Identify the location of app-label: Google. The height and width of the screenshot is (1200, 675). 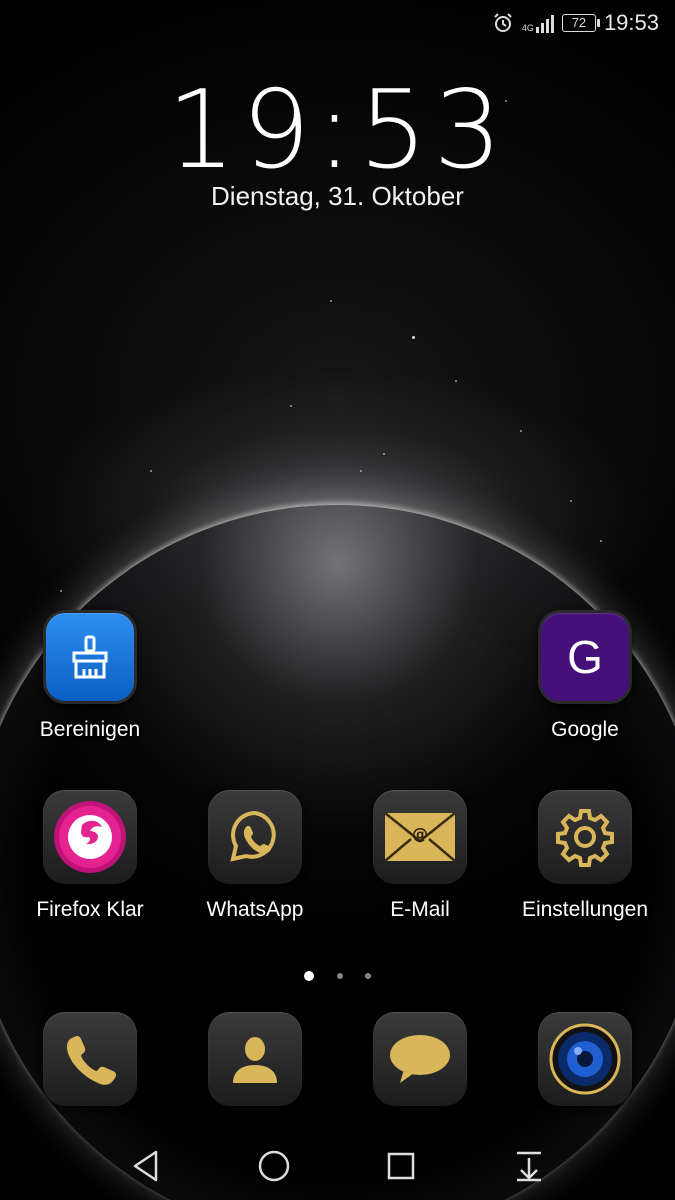
(585, 729).